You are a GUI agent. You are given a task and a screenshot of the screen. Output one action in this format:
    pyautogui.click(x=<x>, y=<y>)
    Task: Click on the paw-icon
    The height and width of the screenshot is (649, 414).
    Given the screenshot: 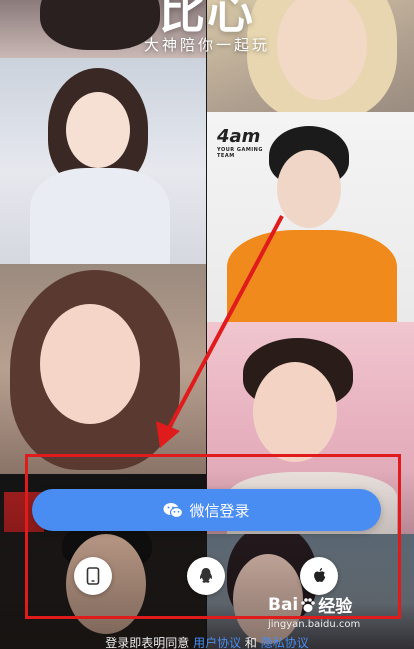 What is the action you would take?
    pyautogui.click(x=308, y=604)
    